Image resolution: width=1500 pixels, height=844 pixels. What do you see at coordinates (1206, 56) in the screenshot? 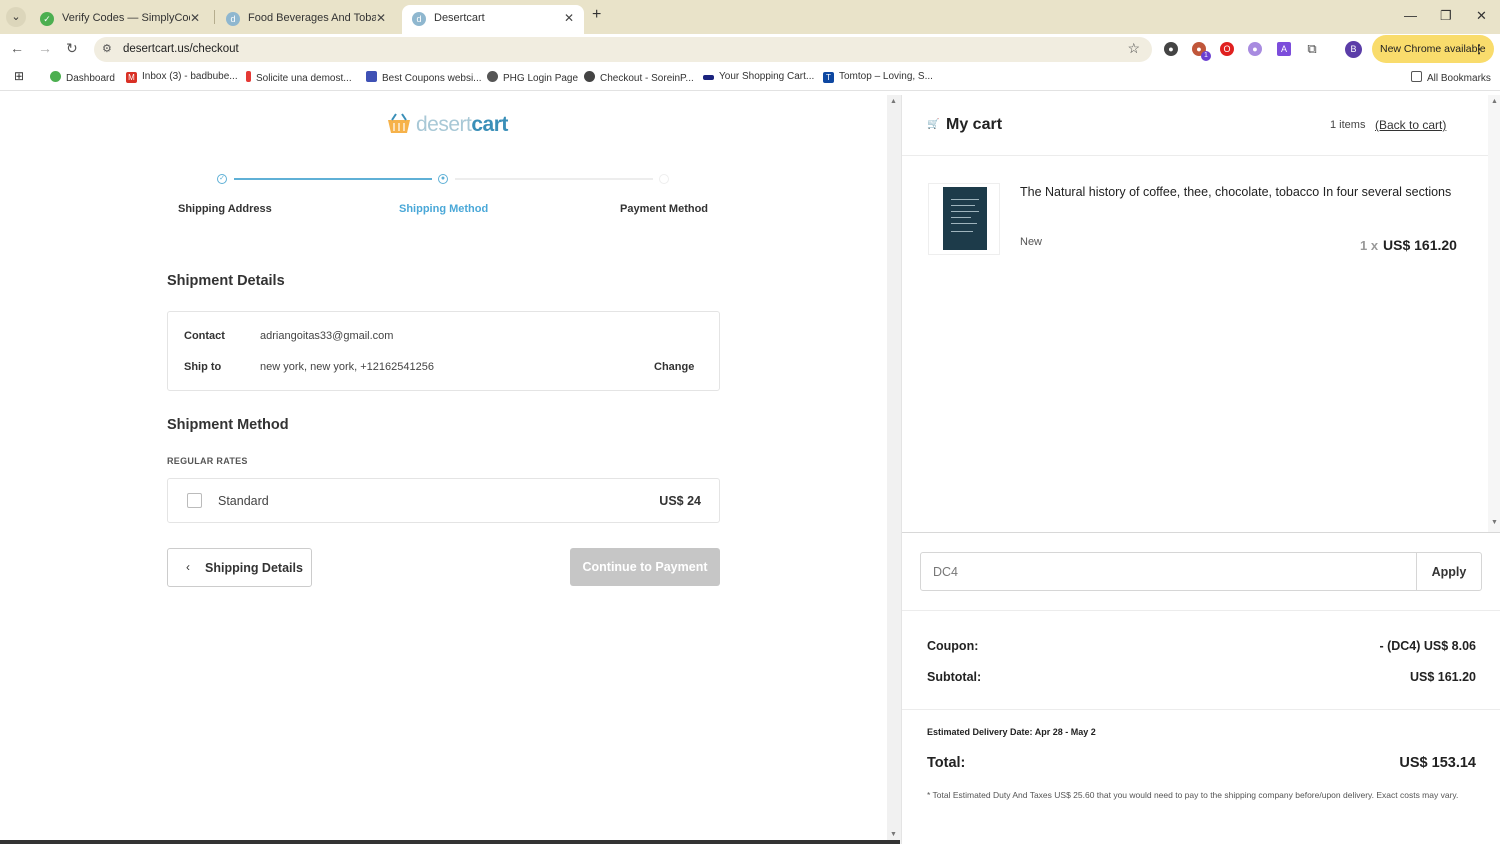
I see `extension-badge: 1` at bounding box center [1206, 56].